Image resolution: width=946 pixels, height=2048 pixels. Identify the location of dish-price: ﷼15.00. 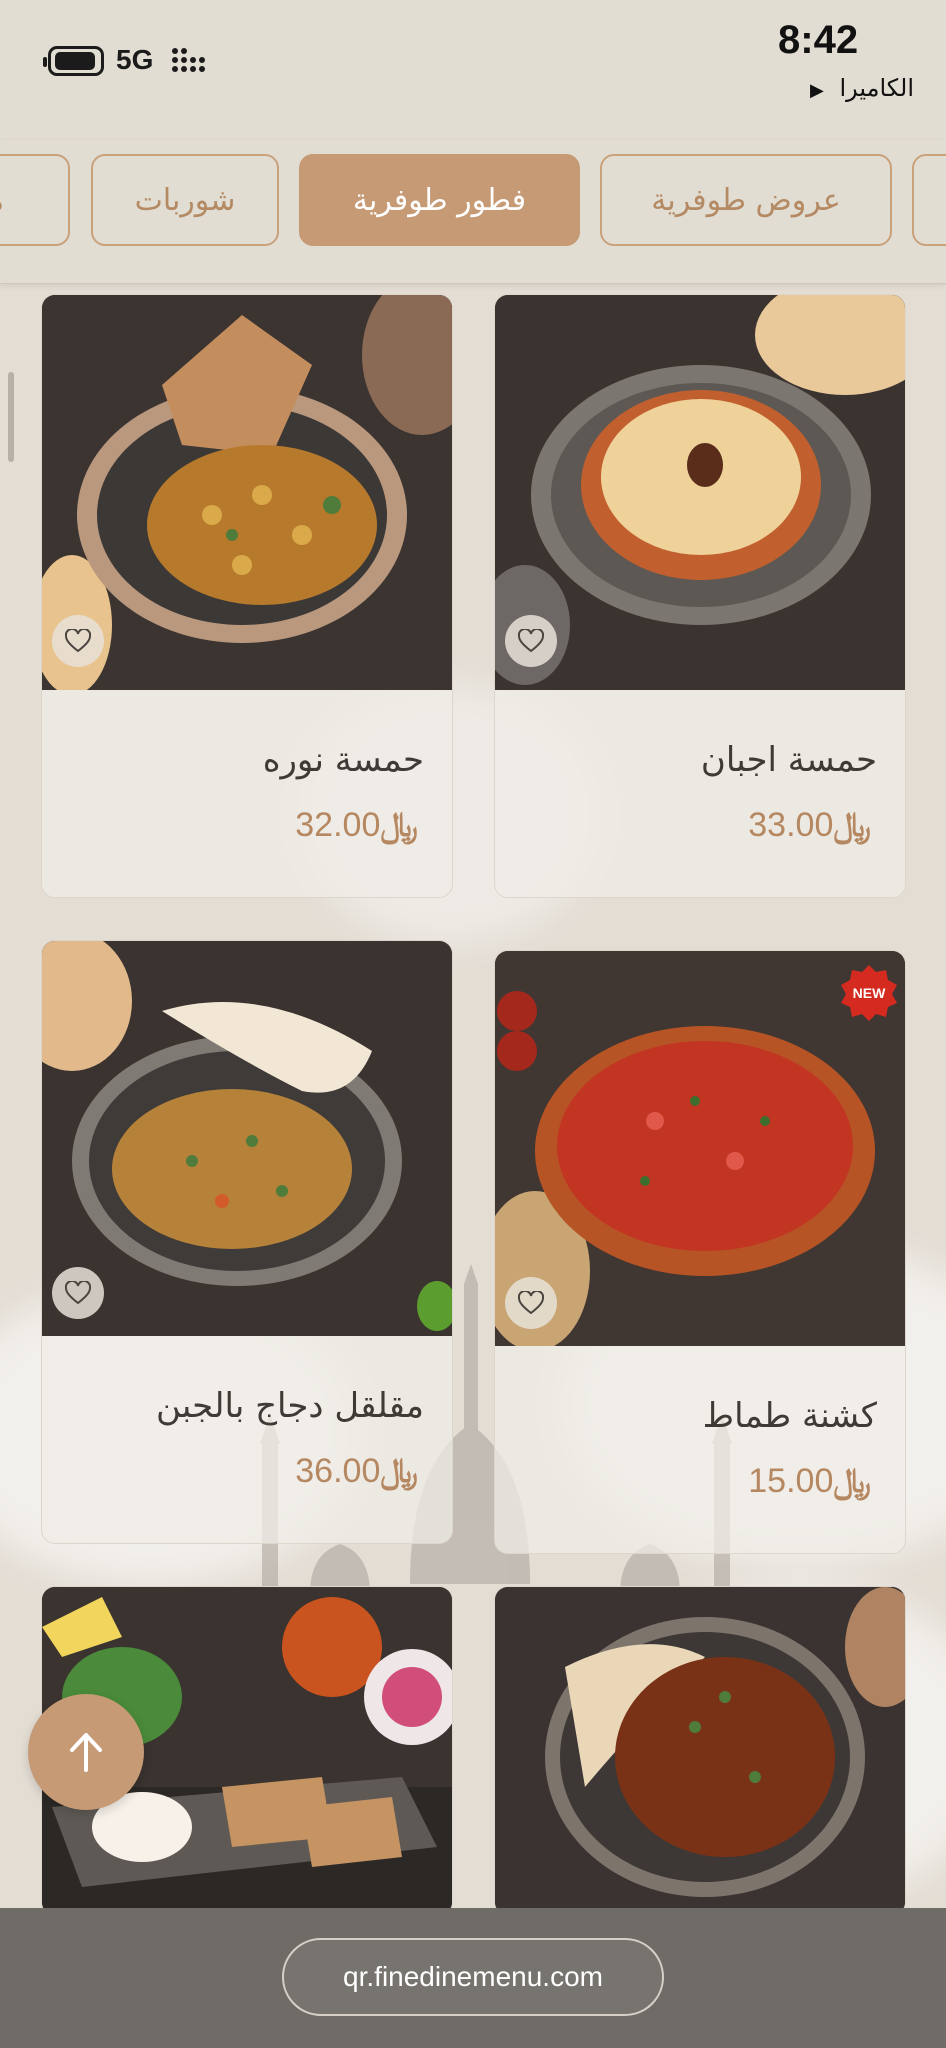
(812, 1481).